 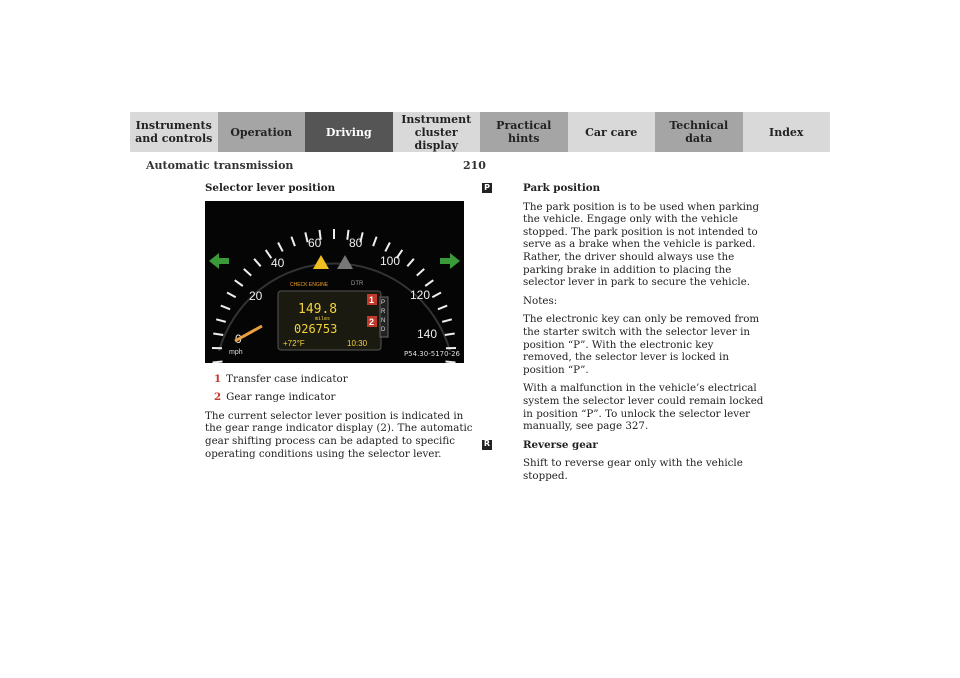 I want to click on tab-instrument-cluster-display: Instrument cluster display, so click(x=436, y=132).